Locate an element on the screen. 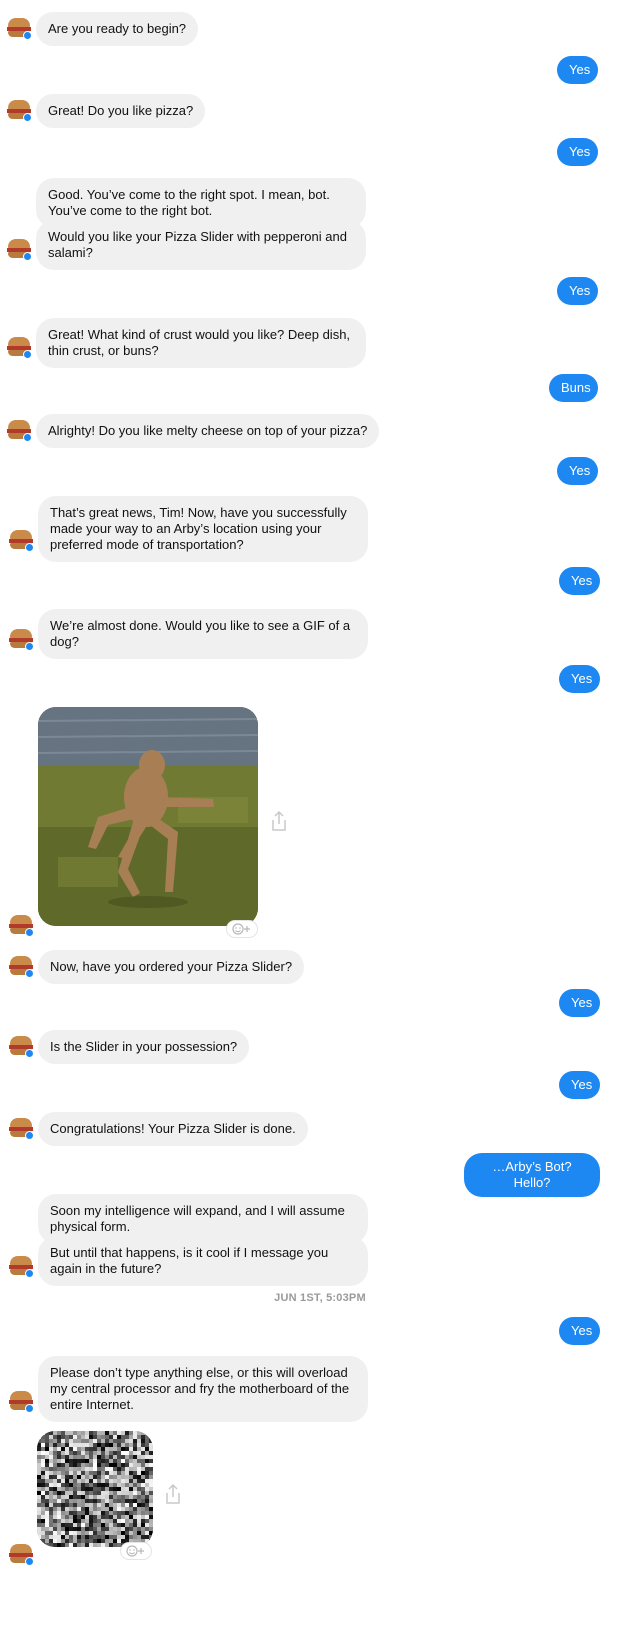  static-noise-pattern is located at coordinates (95, 1489).